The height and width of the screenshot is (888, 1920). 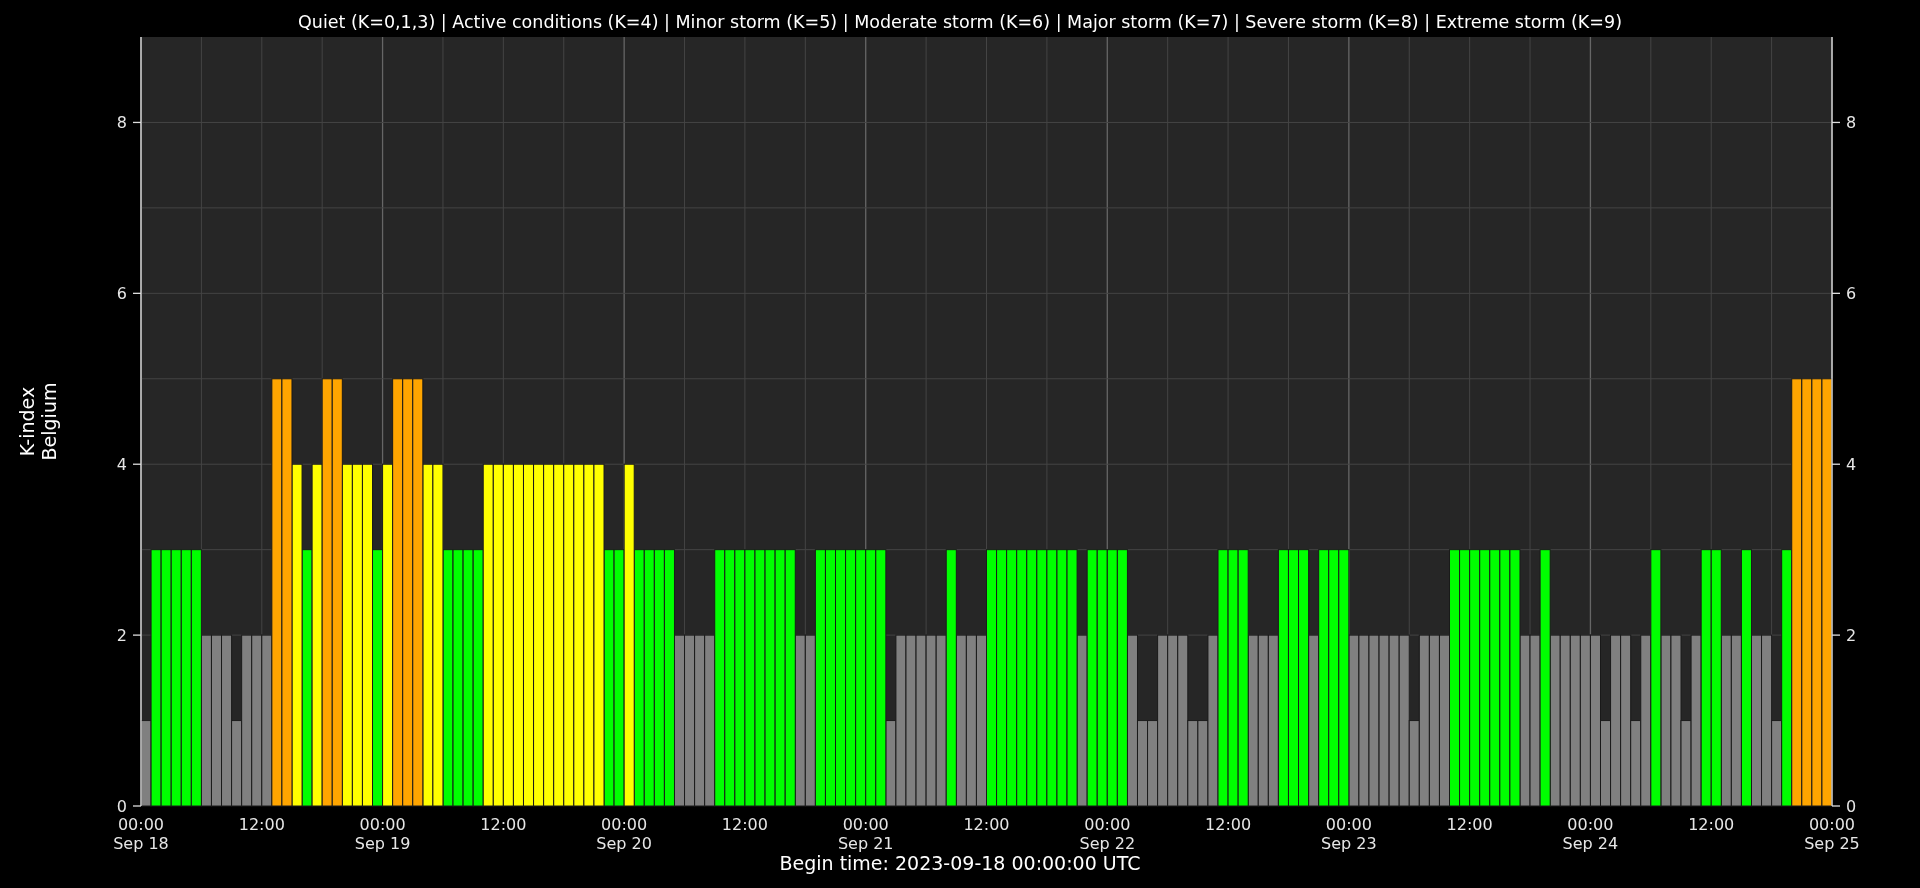 What do you see at coordinates (1107, 834) in the screenshot?
I see `x-tick-label: 00:00 Sep 22` at bounding box center [1107, 834].